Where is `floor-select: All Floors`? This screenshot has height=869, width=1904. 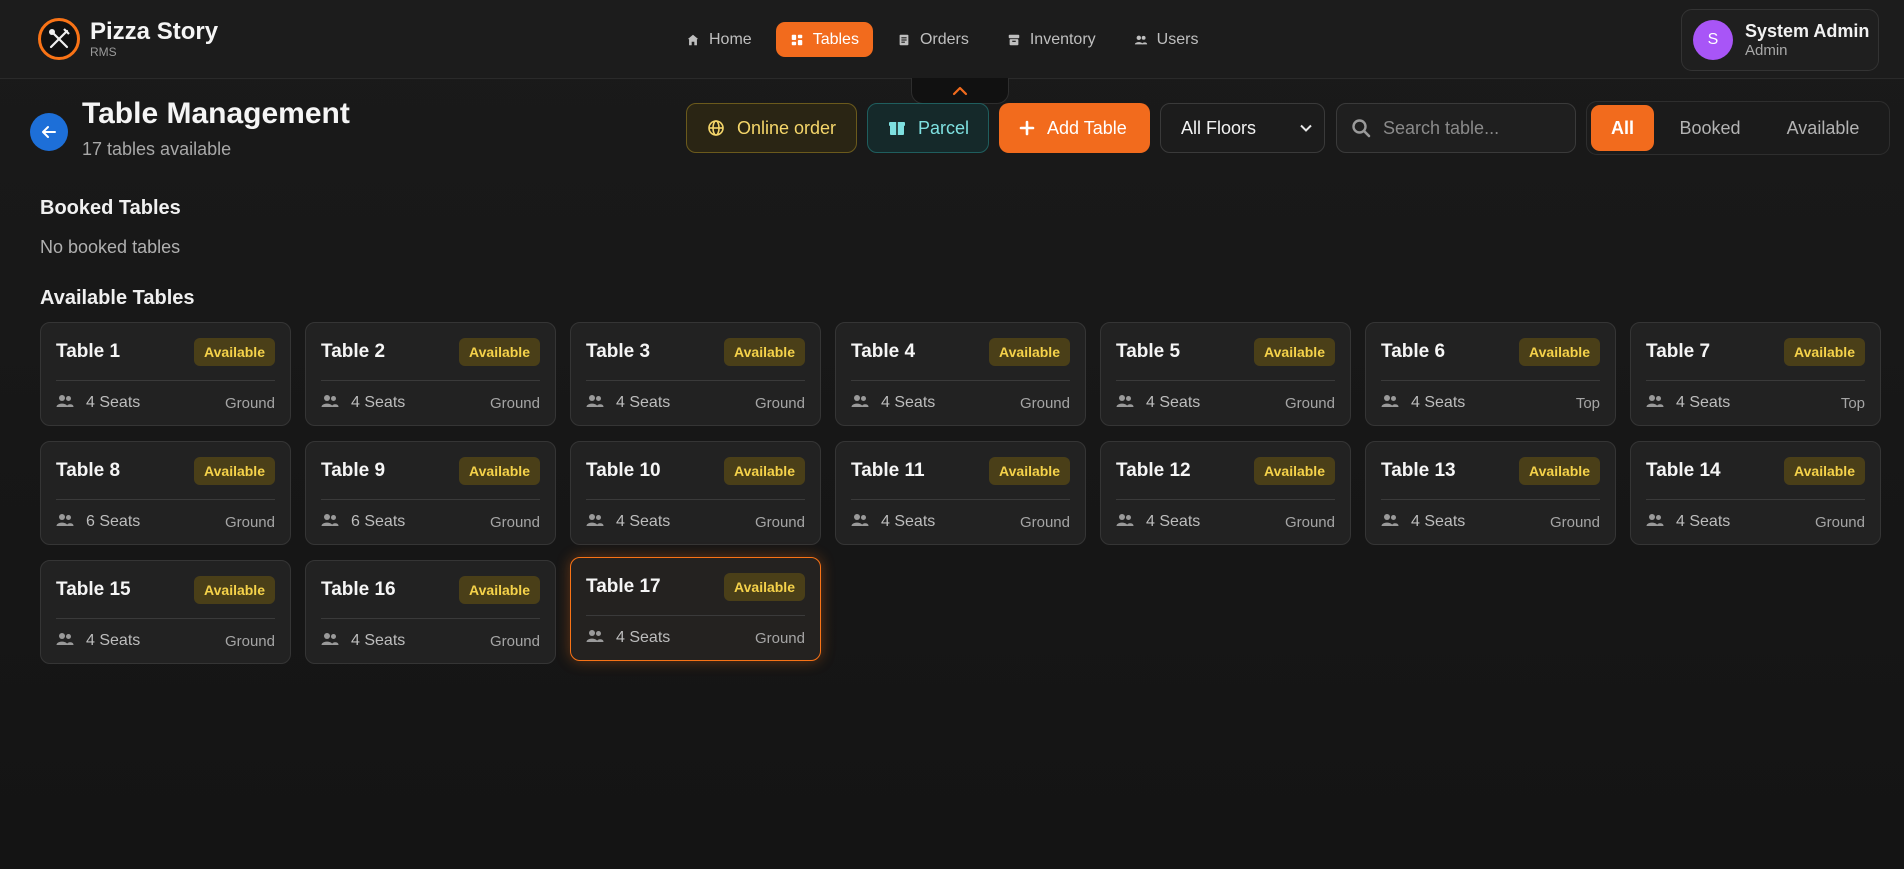 floor-select: All Floors is located at coordinates (1242, 128).